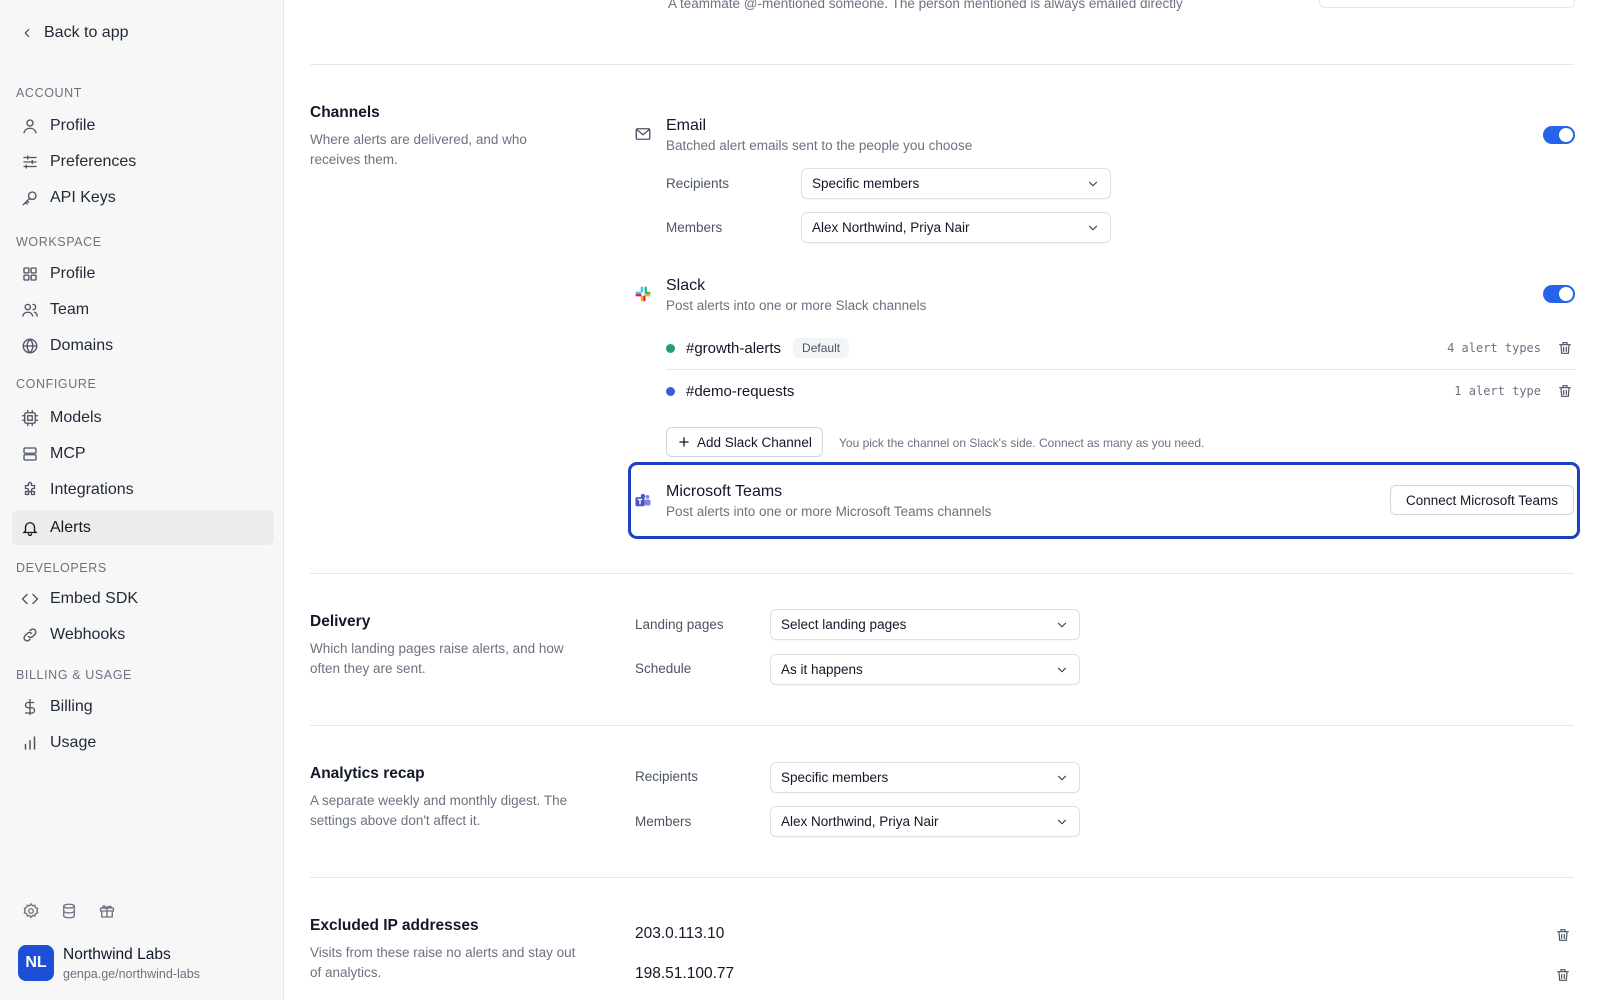 This screenshot has height=1000, width=1600. Describe the element at coordinates (1497, 391) in the screenshot. I see `alert-types-count: 1 alert type` at that location.